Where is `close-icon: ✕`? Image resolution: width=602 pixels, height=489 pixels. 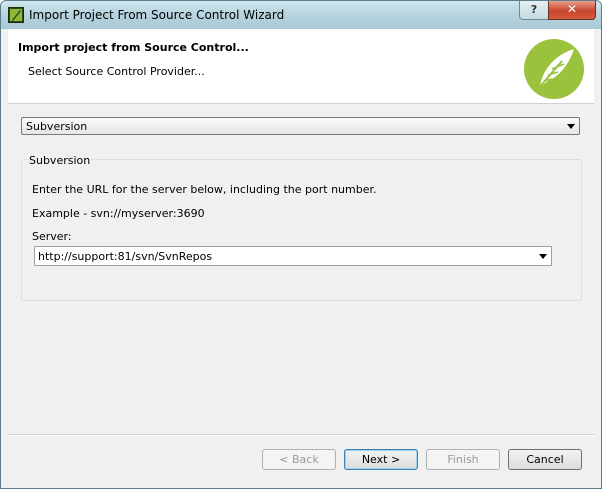 close-icon: ✕ is located at coordinates (572, 9).